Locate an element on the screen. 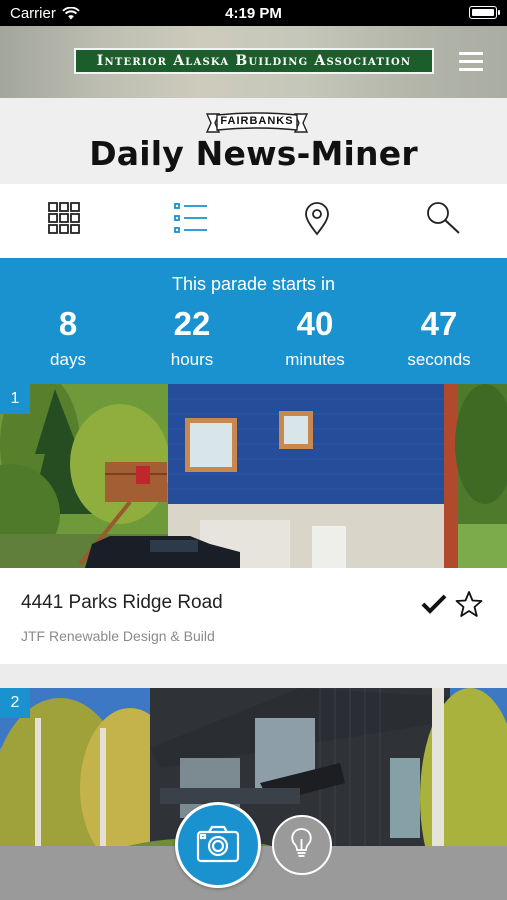  search-icon is located at coordinates (444, 222).